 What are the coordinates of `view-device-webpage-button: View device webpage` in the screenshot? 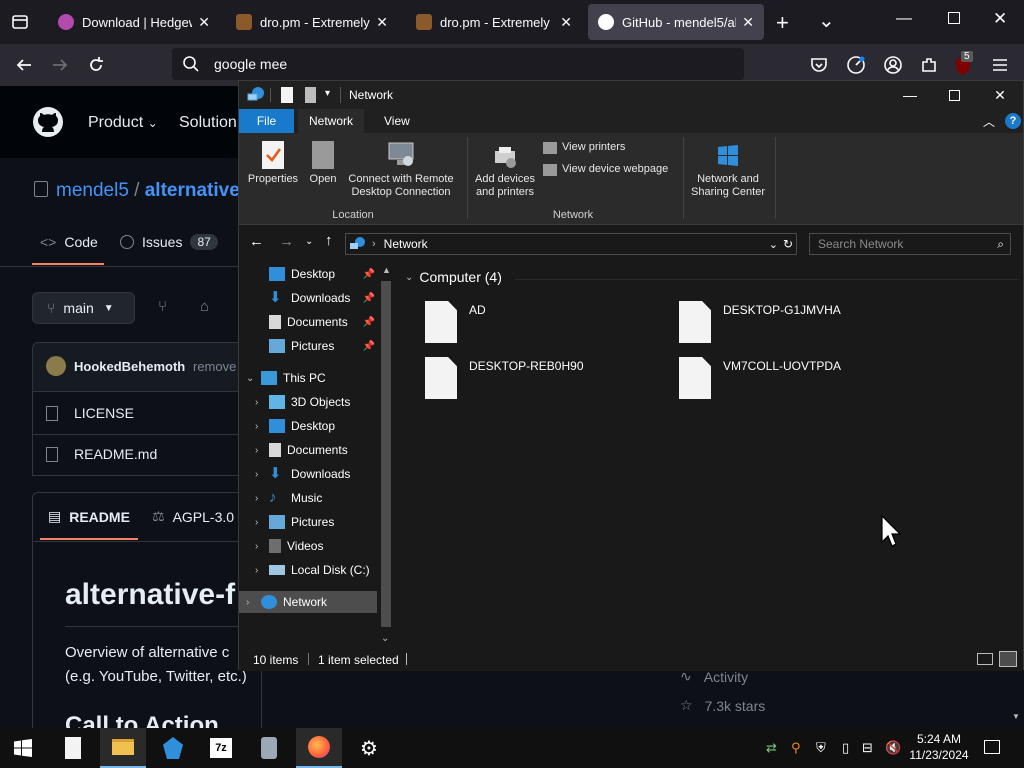 It's located at (605, 169).